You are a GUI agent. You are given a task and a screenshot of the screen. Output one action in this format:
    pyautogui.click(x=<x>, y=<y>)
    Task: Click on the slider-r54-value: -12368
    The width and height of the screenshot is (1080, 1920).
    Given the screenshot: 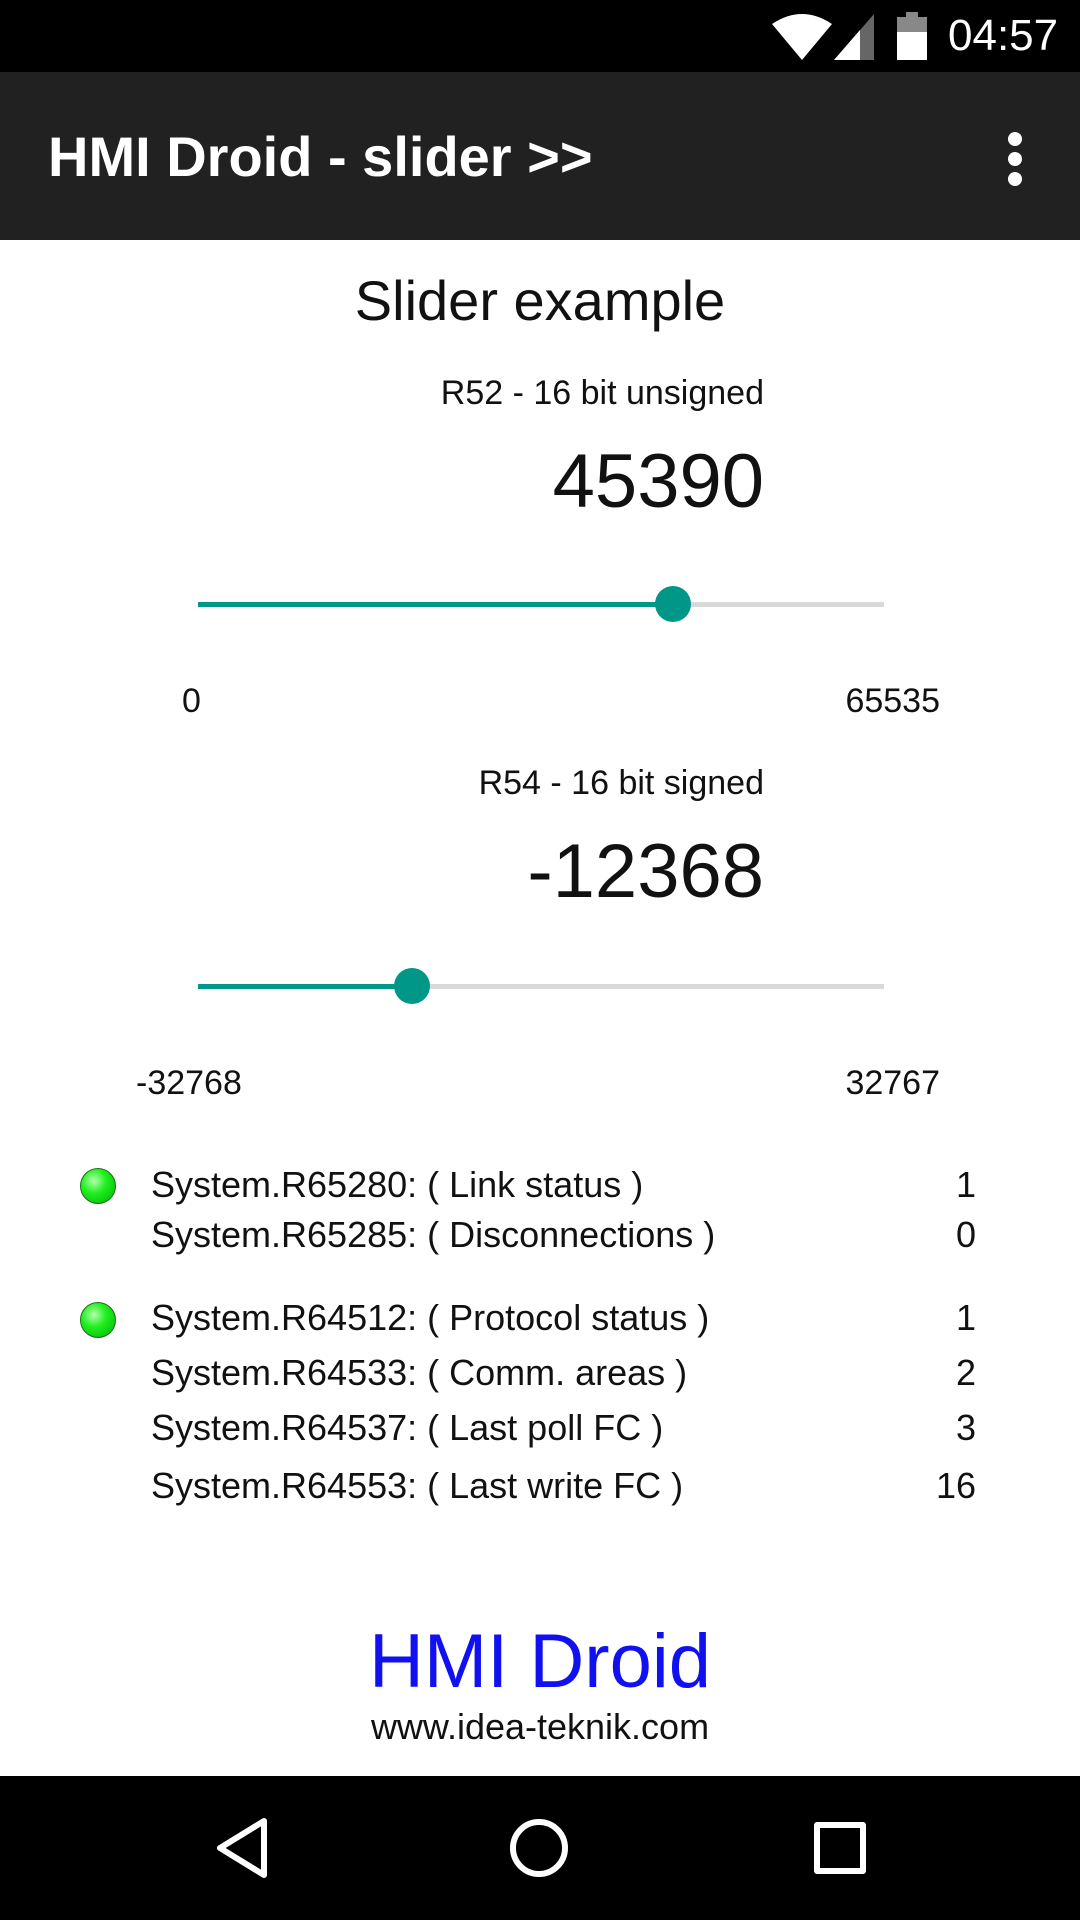 What is the action you would take?
    pyautogui.click(x=645, y=871)
    